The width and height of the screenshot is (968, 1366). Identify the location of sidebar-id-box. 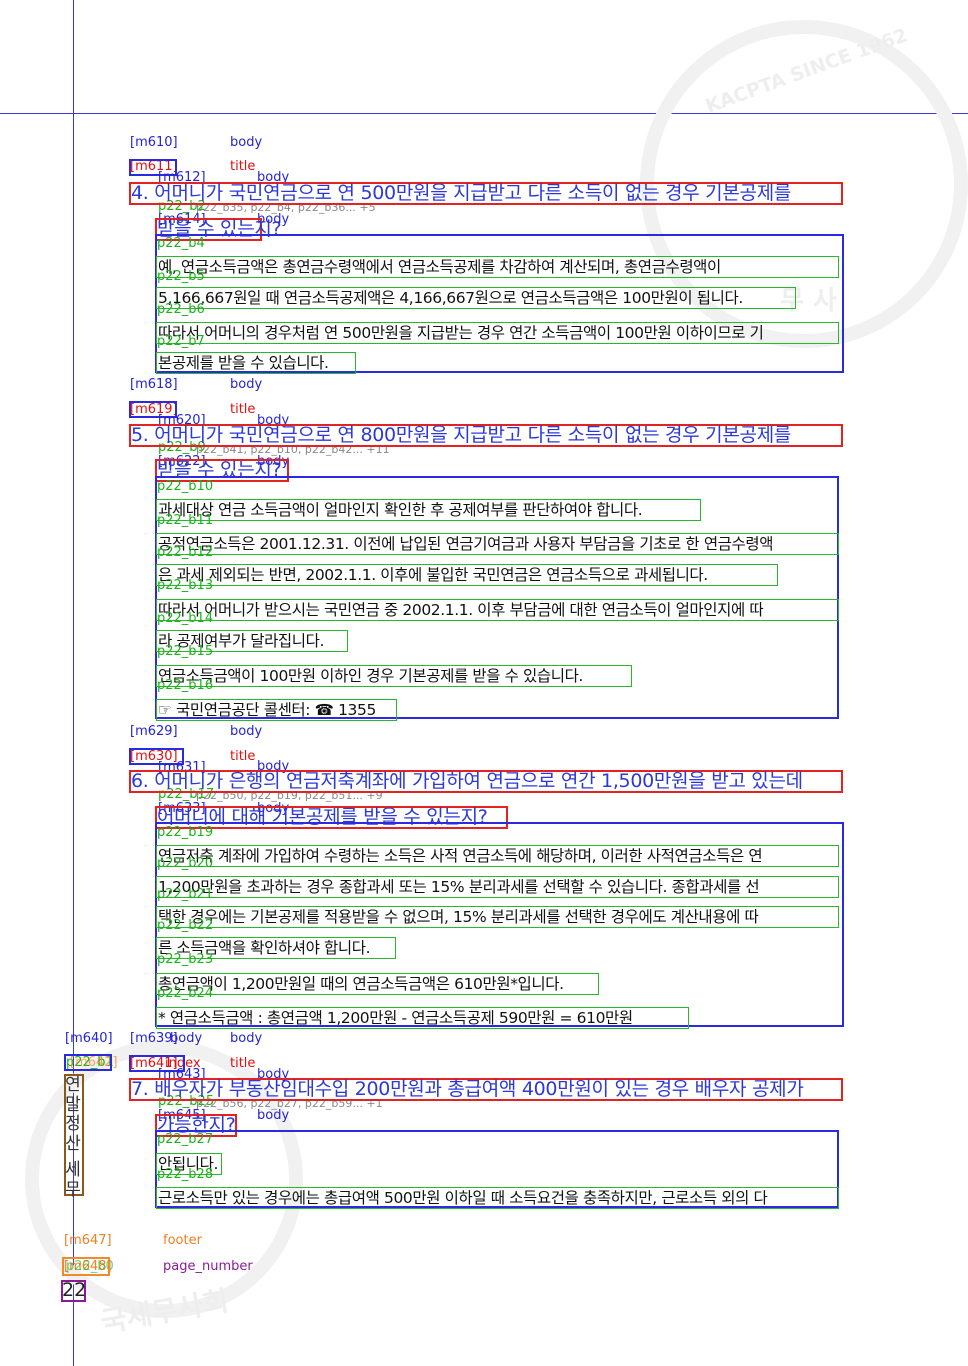
(88, 1062).